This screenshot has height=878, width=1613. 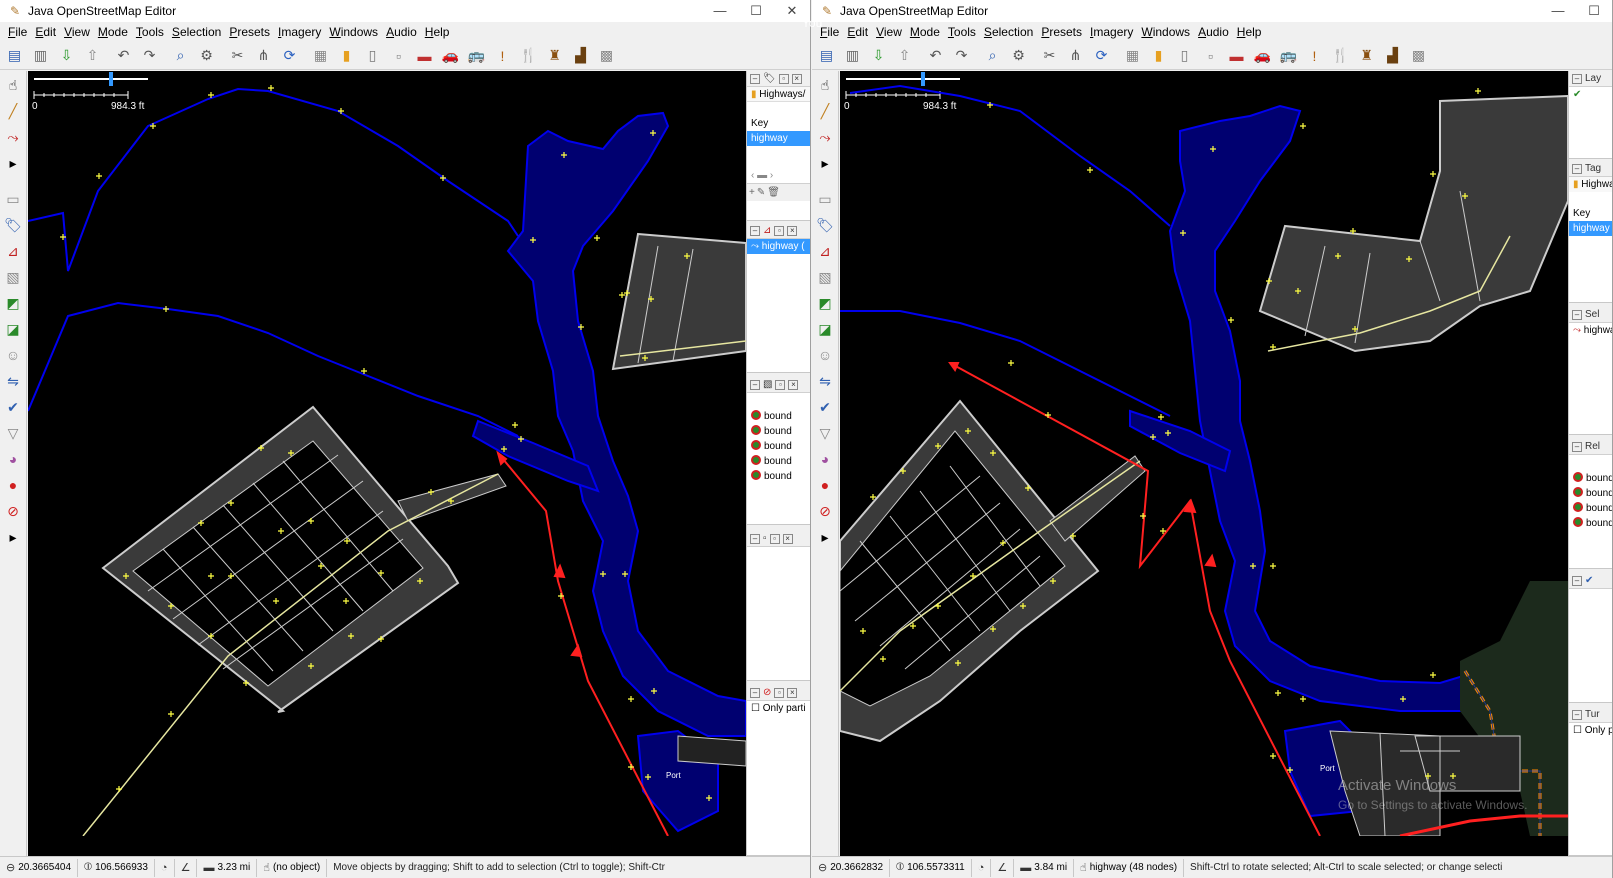 What do you see at coordinates (1577, 94) in the screenshot?
I see `visible-check-icon: ✔` at bounding box center [1577, 94].